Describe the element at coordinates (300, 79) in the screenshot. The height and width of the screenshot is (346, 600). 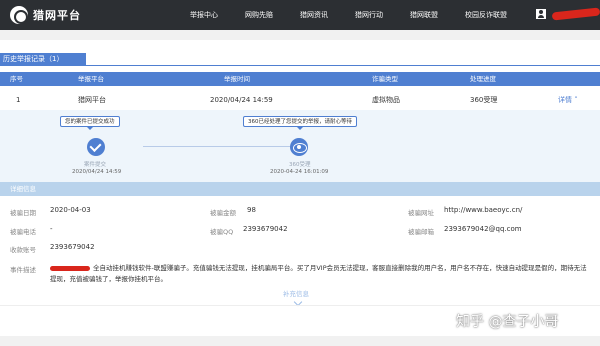
I see `table-header: 序号 举报平台 举报时间 诈骗类型 处理进度` at that location.